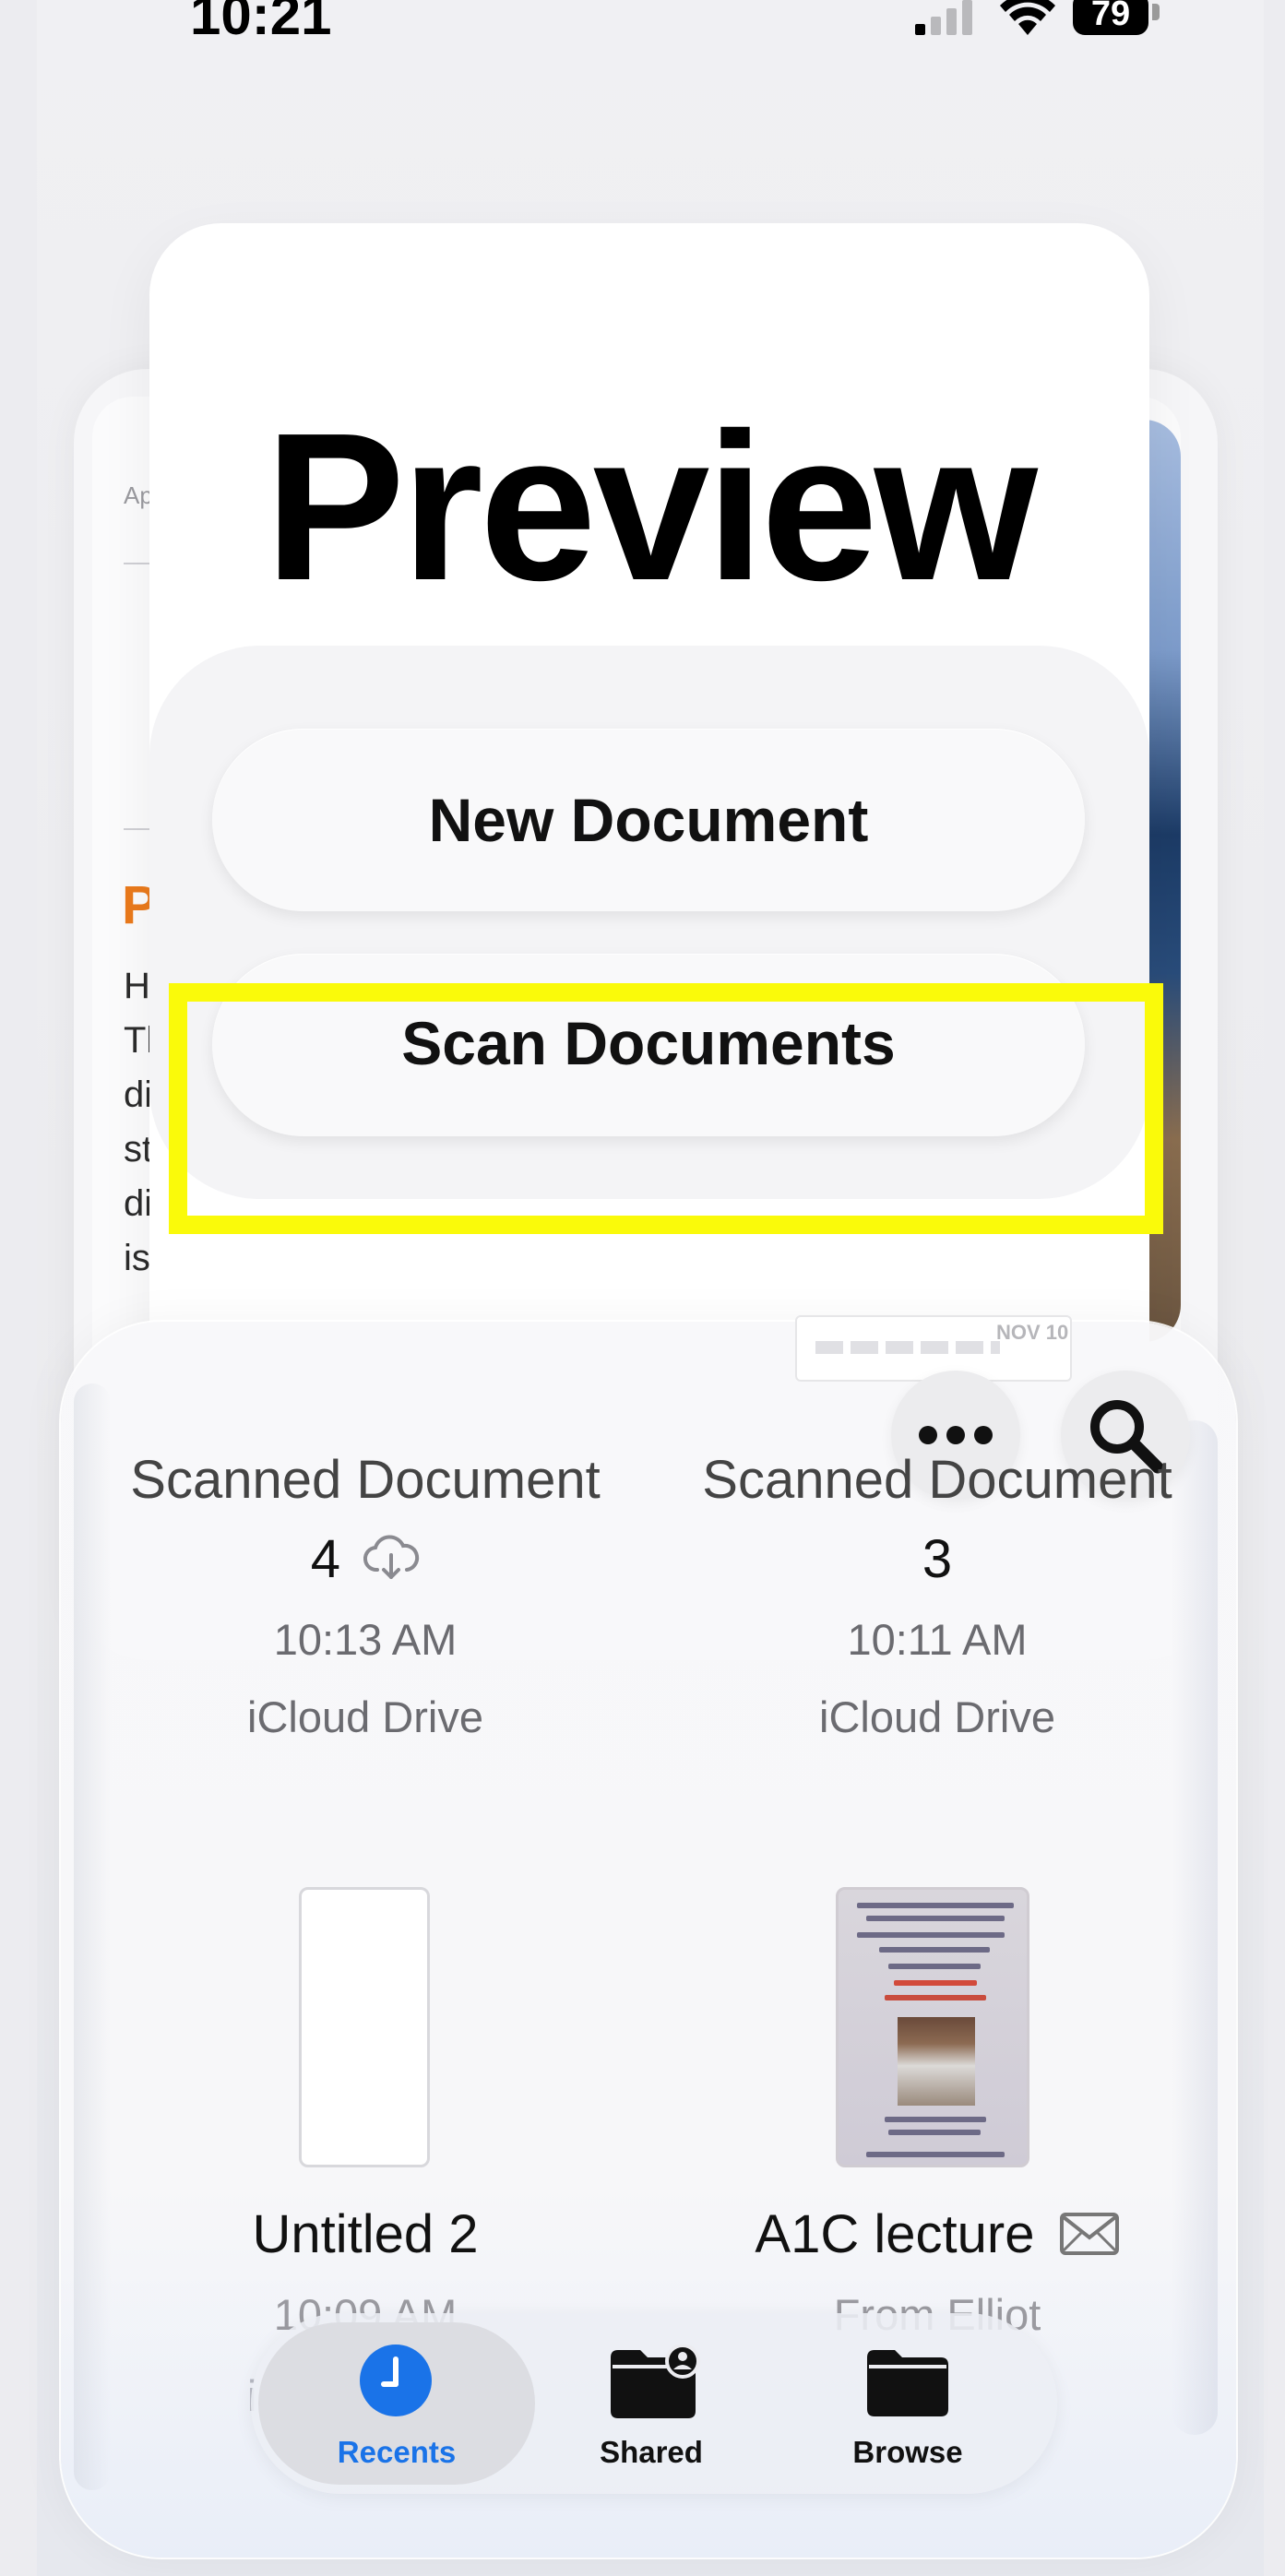  I want to click on file-name-row: A1C lecture, so click(937, 2234).